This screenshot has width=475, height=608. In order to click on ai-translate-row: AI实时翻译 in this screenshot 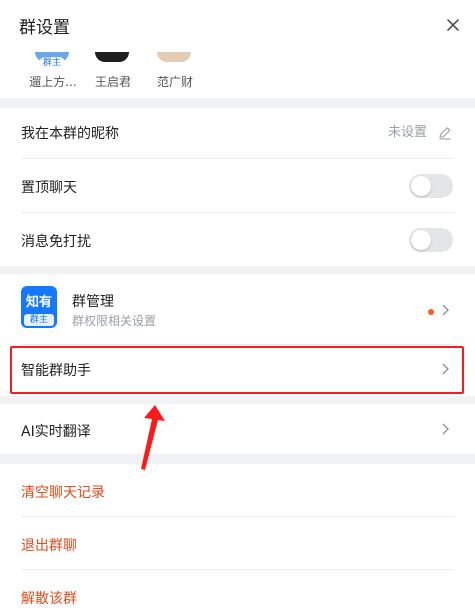, I will do `click(237, 429)`.